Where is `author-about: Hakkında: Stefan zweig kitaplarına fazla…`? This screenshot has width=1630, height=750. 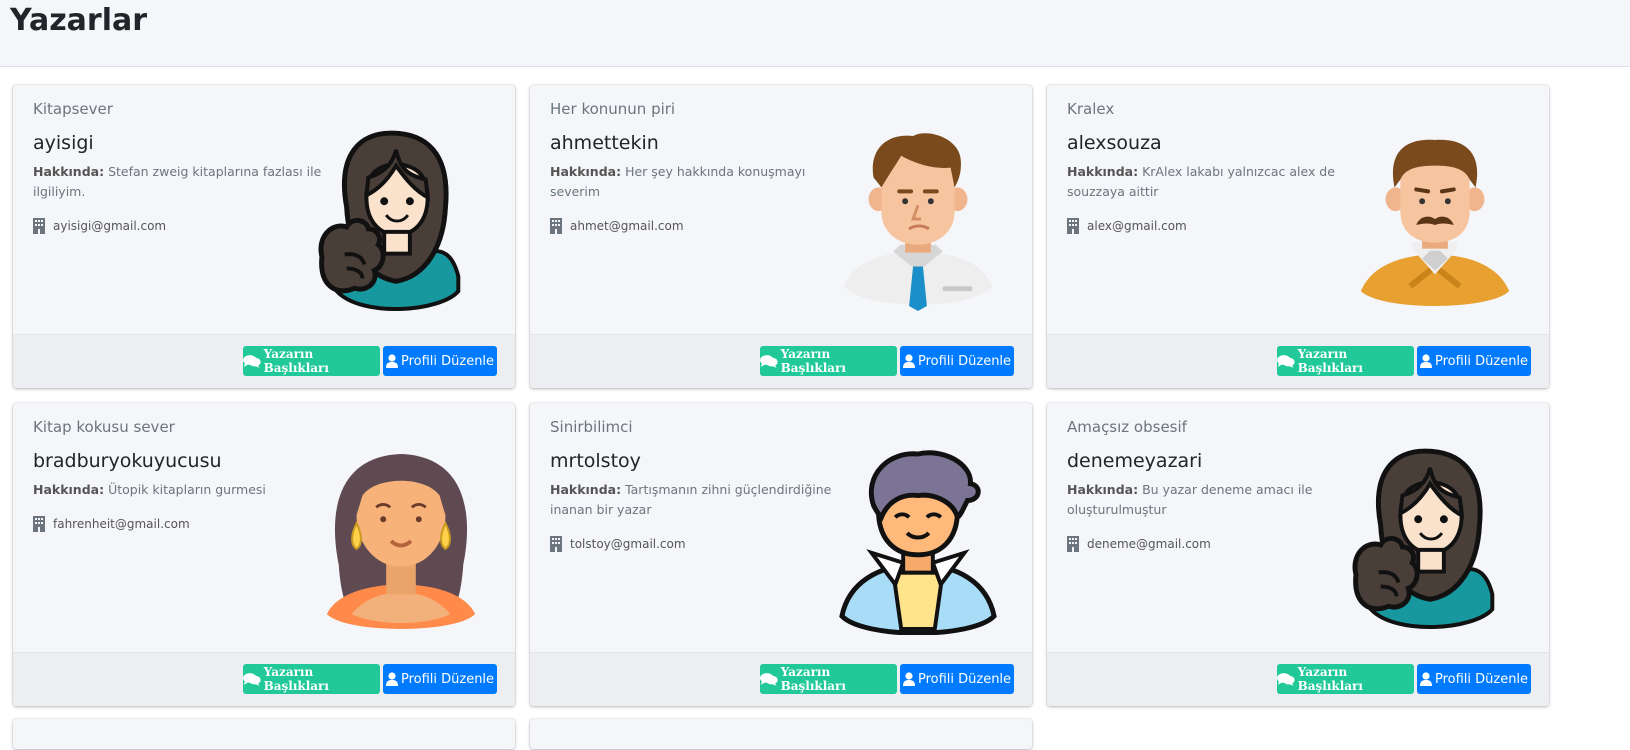 author-about: Hakkında: Stefan zweig kitaplarına fazla… is located at coordinates (178, 182).